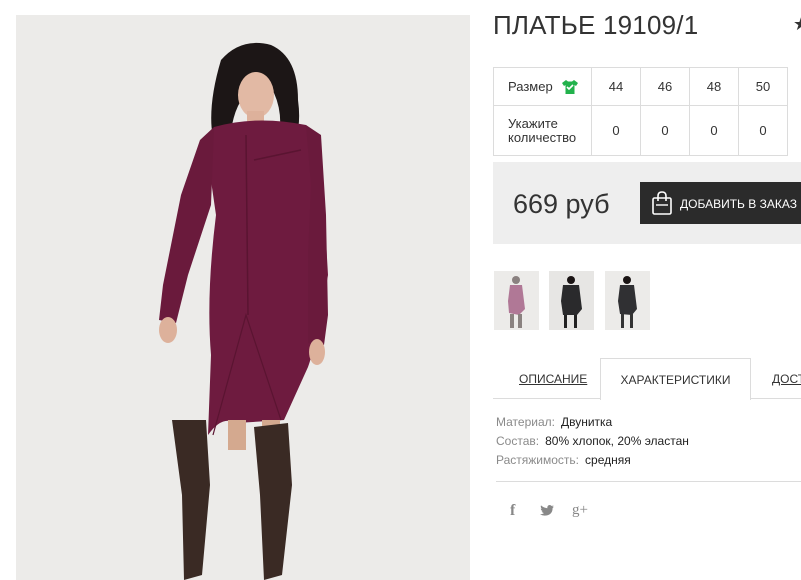 The width and height of the screenshot is (801, 580). What do you see at coordinates (617, 441) in the screenshot?
I see `spec-value: 80% хлопок, 20% эластан` at bounding box center [617, 441].